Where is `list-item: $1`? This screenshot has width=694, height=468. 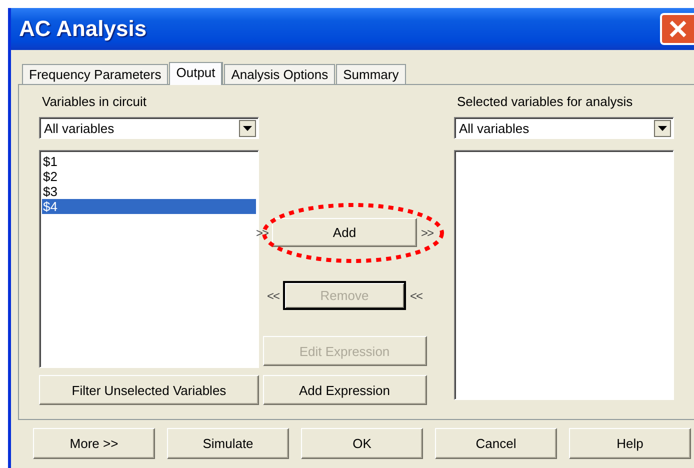
list-item: $1 is located at coordinates (149, 161).